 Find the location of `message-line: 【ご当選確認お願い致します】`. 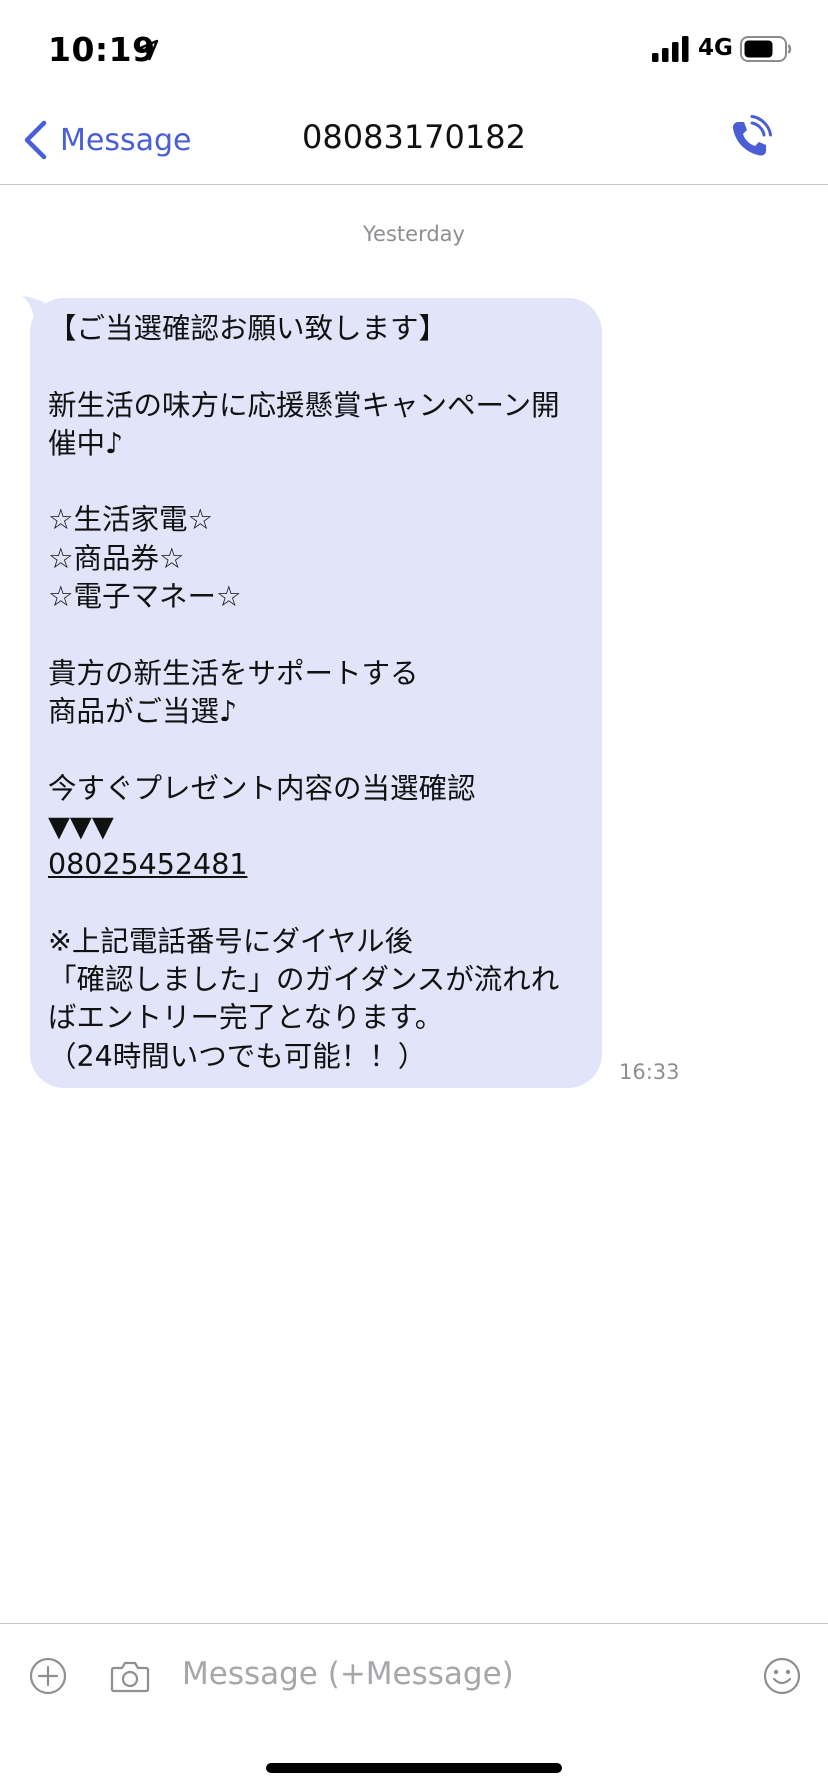

message-line: 【ご当選確認お願い致します】 is located at coordinates (248, 328).